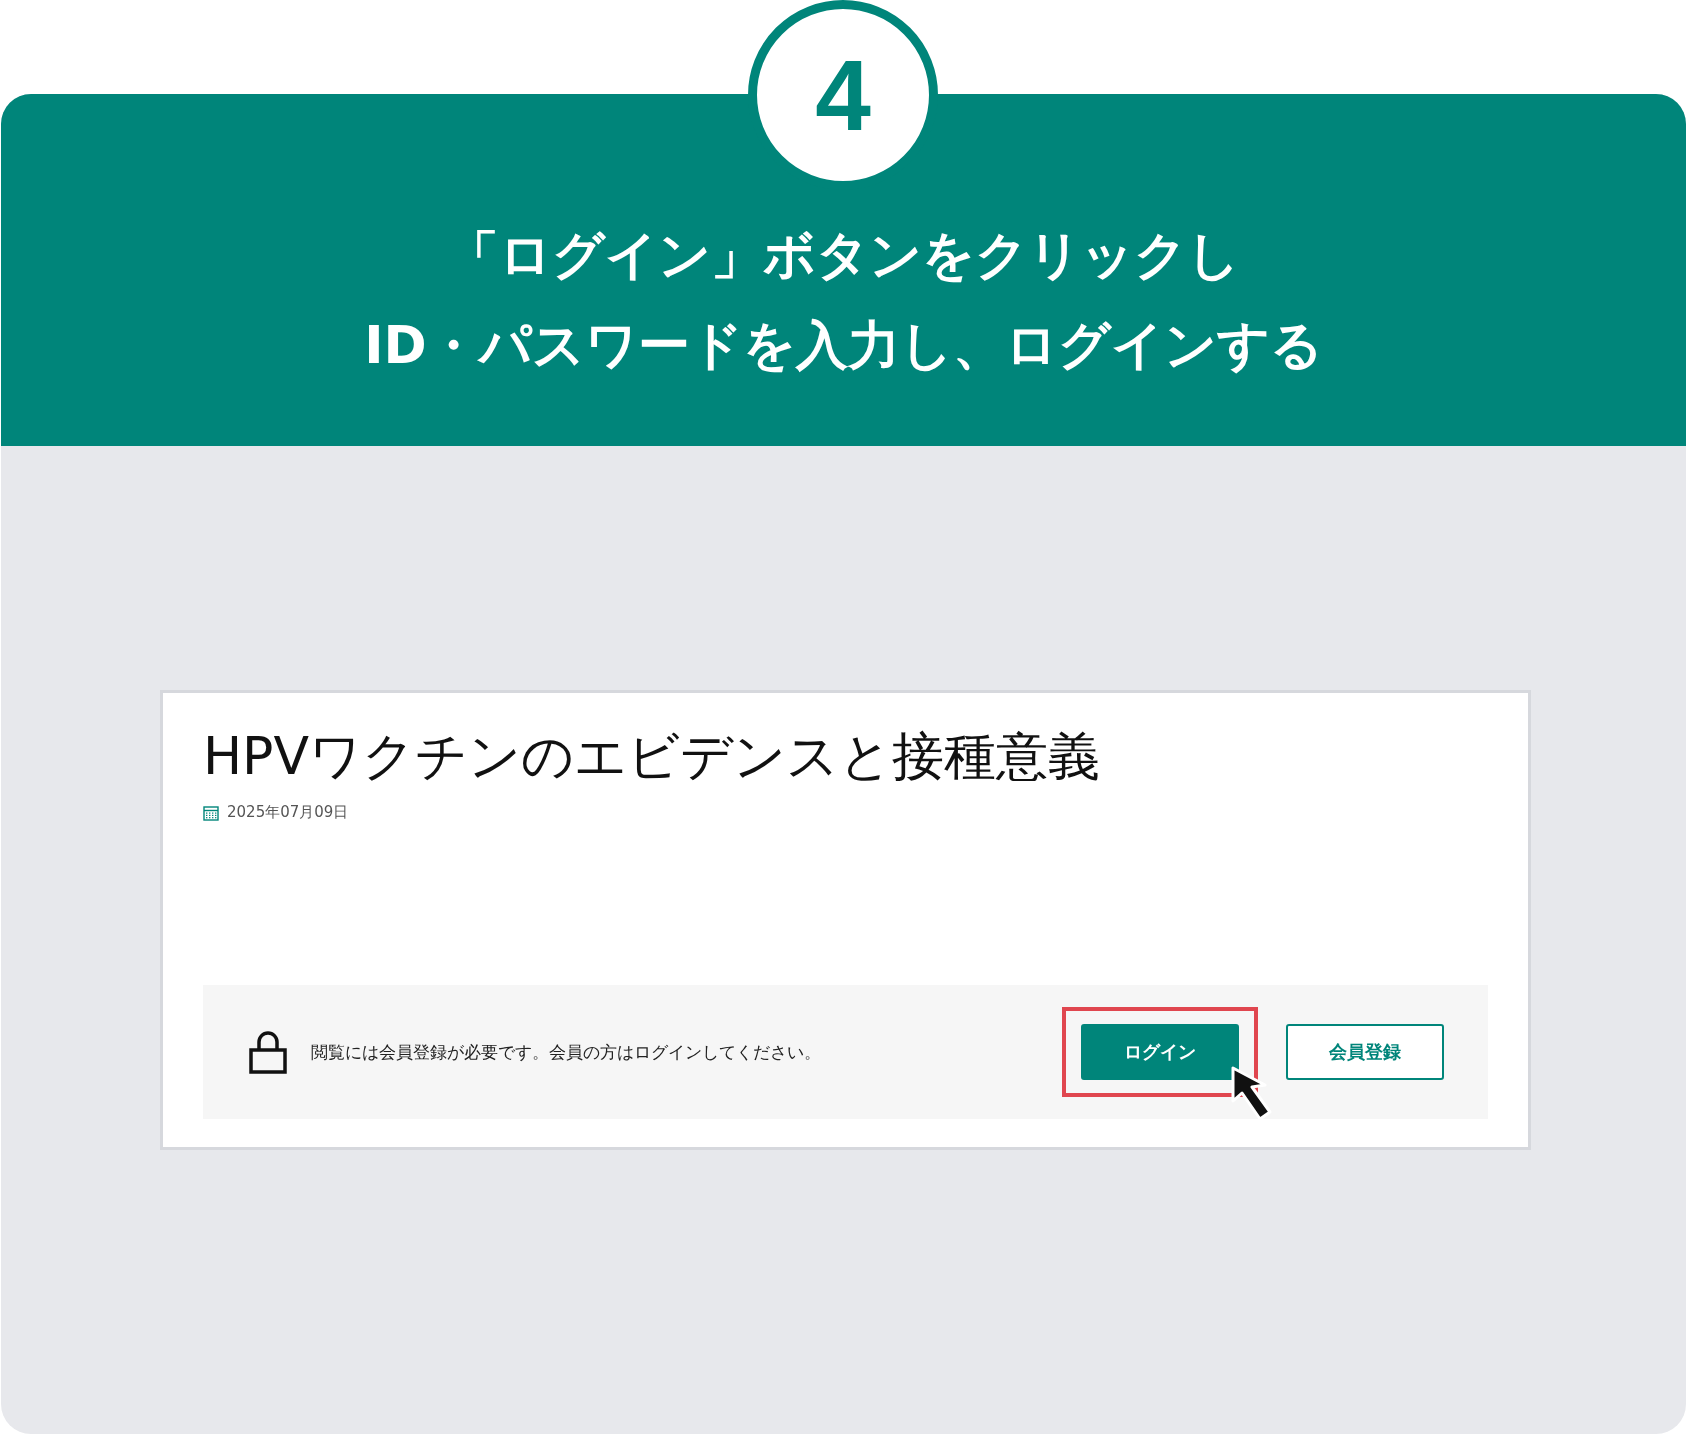 The width and height of the screenshot is (1687, 1436). What do you see at coordinates (268, 1052) in the screenshot?
I see `lock-icon` at bounding box center [268, 1052].